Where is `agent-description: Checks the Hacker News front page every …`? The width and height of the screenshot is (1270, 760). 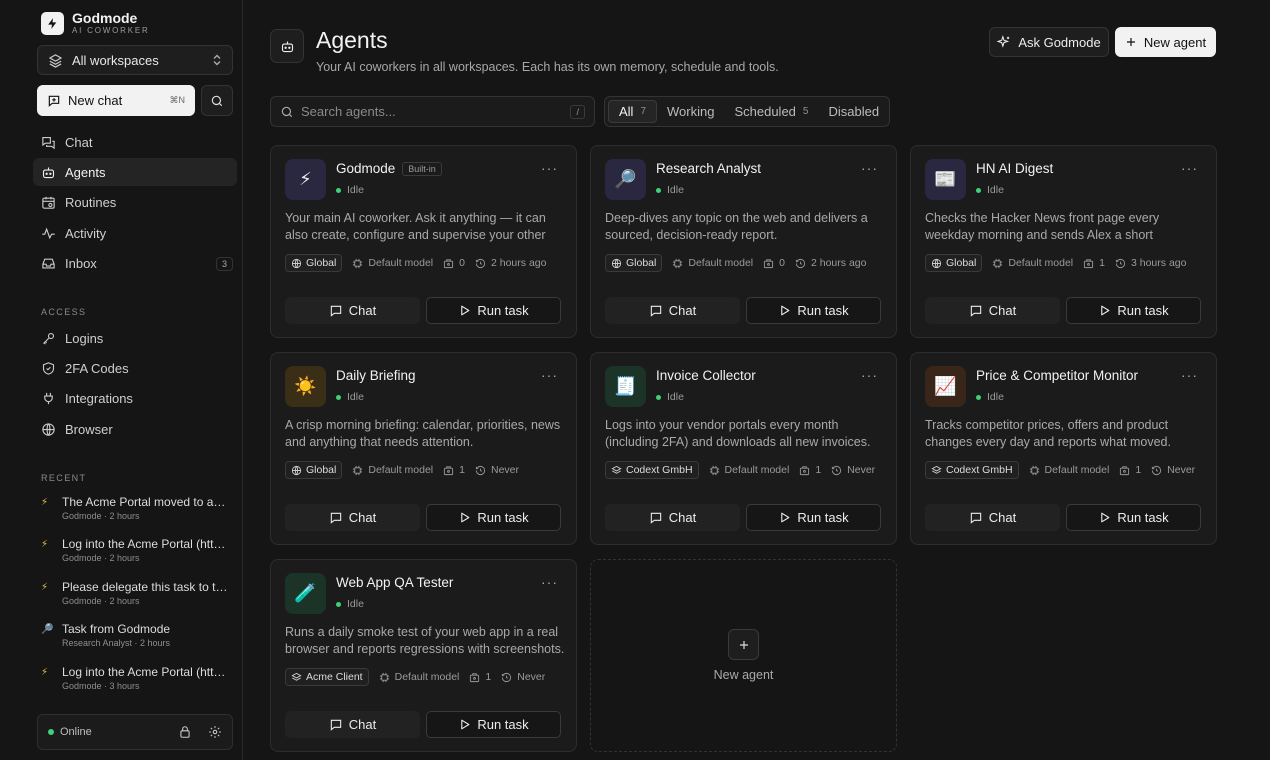 agent-description: Checks the Hacker News front page every … is located at coordinates (1042, 226).